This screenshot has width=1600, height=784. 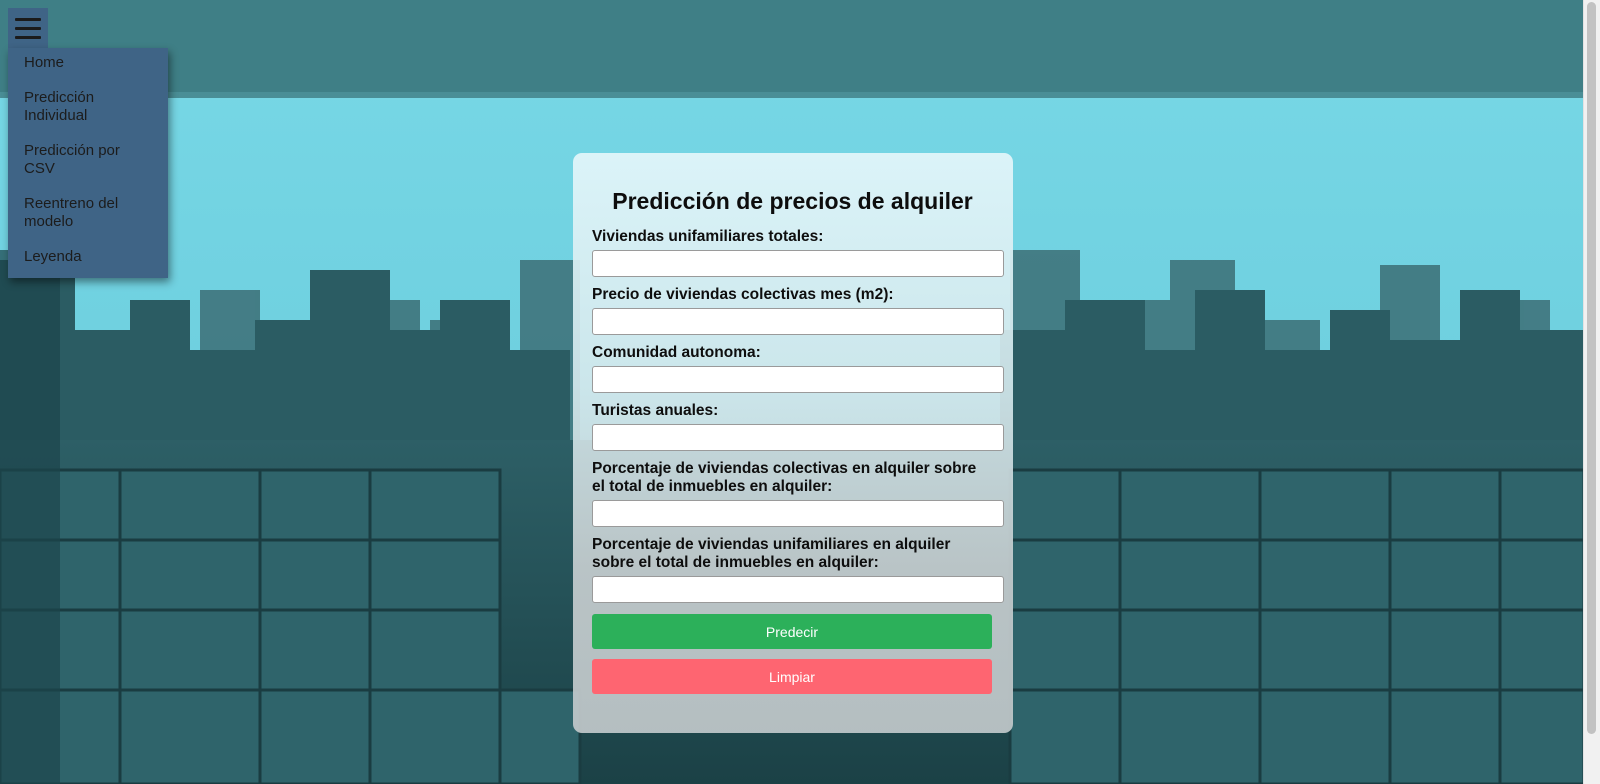 I want to click on menu-item-prediccion-csv: Predicción por CSV, so click(x=88, y=160).